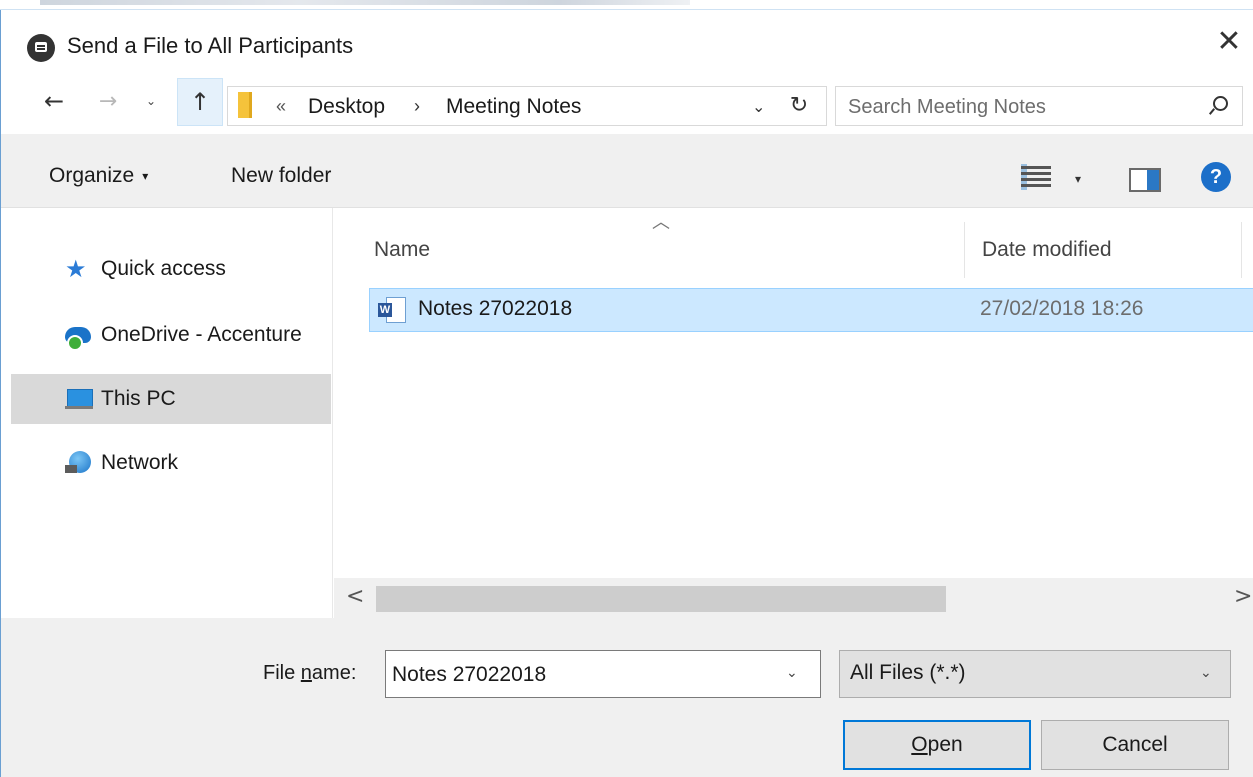 The image size is (1253, 777). What do you see at coordinates (79, 399) in the screenshot?
I see `this-pc-icon` at bounding box center [79, 399].